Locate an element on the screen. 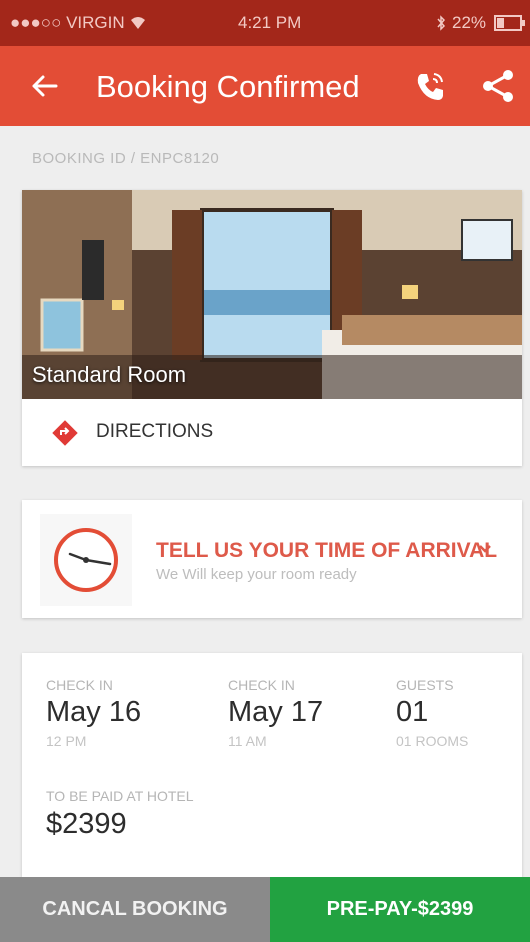  directions-button: DIRECTIONS is located at coordinates (272, 432).